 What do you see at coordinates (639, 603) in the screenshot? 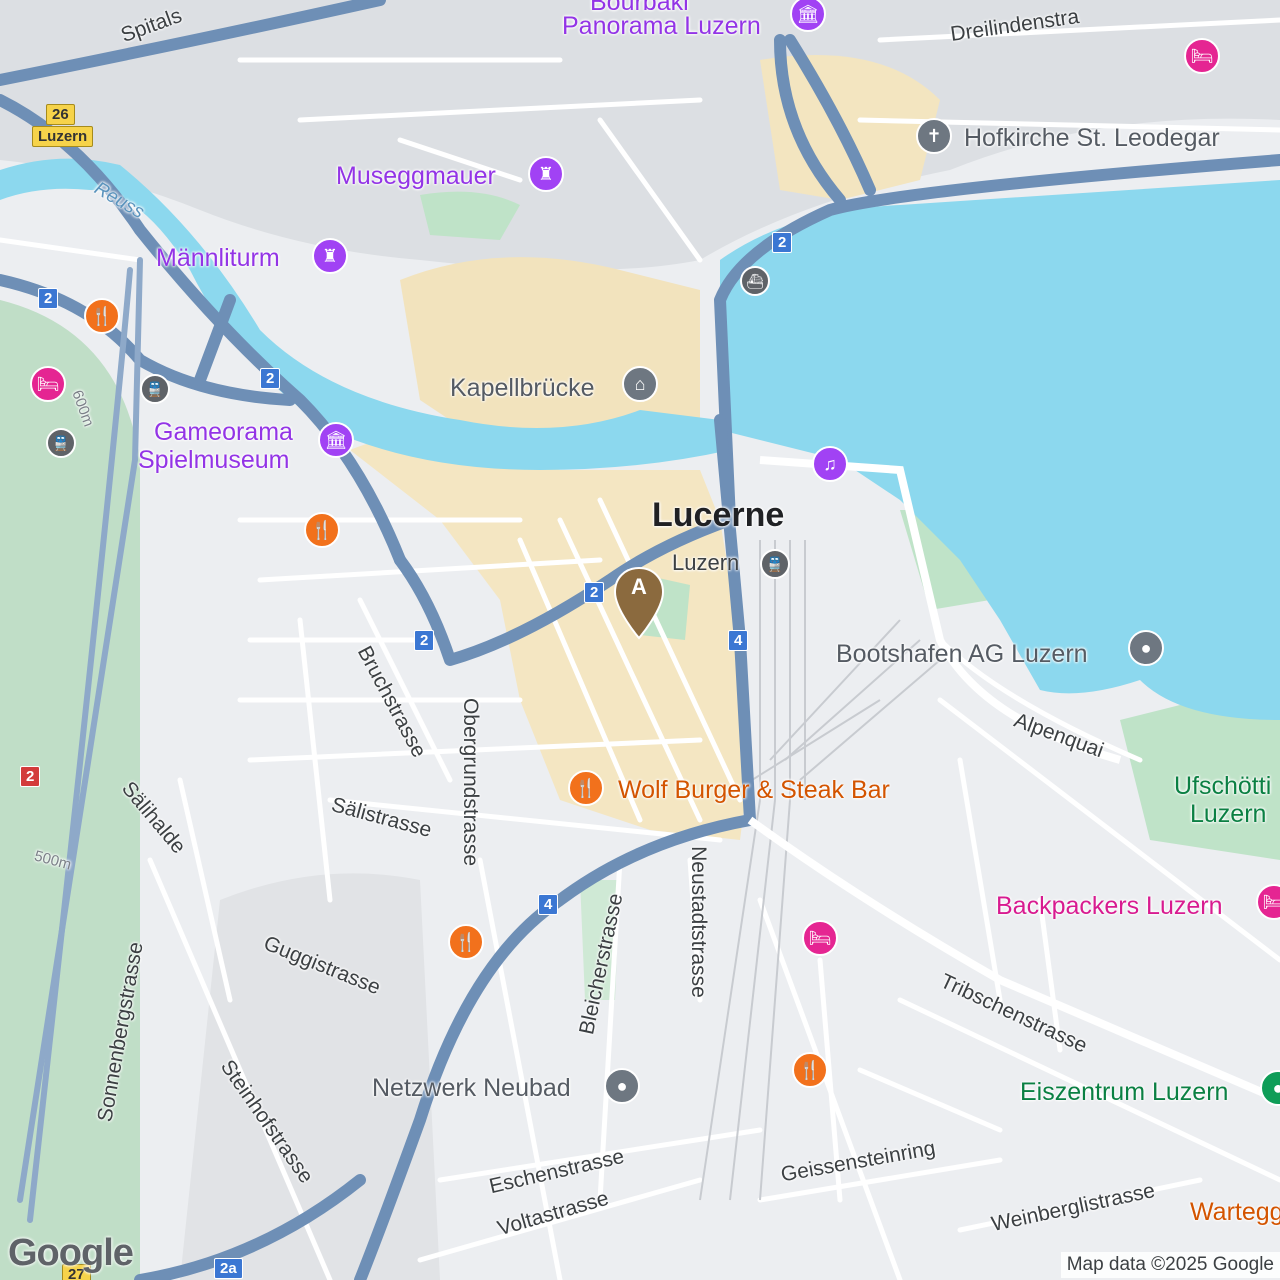
I see `location-marker: A` at bounding box center [639, 603].